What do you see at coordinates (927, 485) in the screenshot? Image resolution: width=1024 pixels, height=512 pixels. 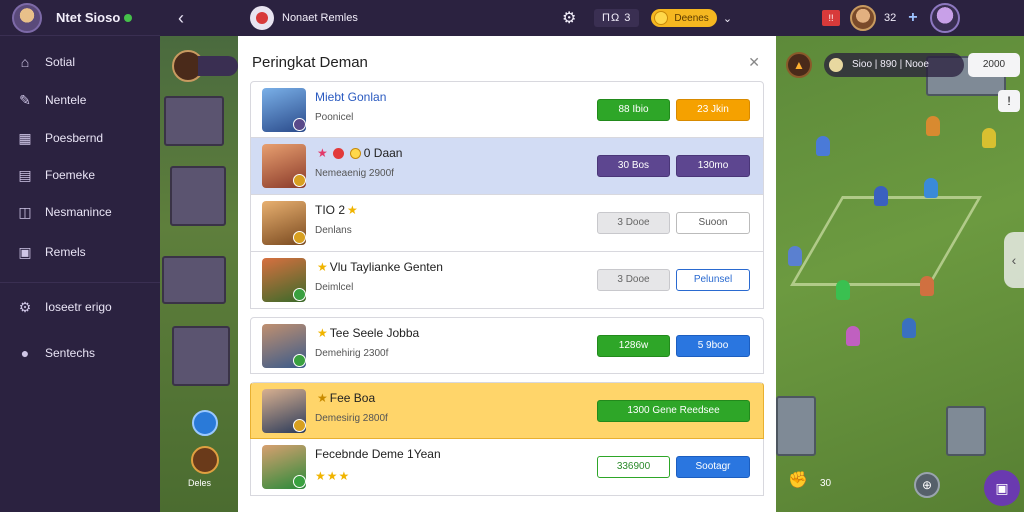 I see `compass-icon: ⊕` at bounding box center [927, 485].